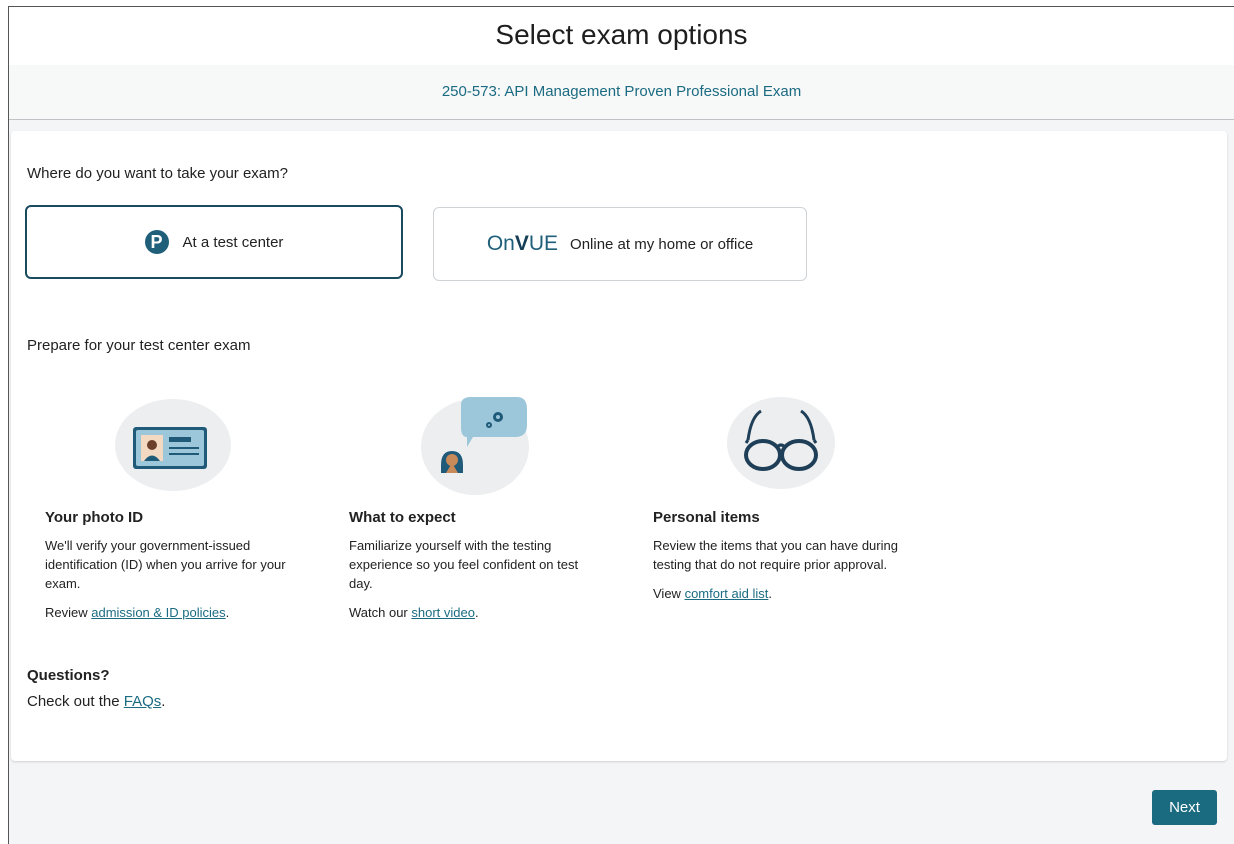 The height and width of the screenshot is (844, 1234). I want to click on option-test-center: P At a test center, so click(214, 242).